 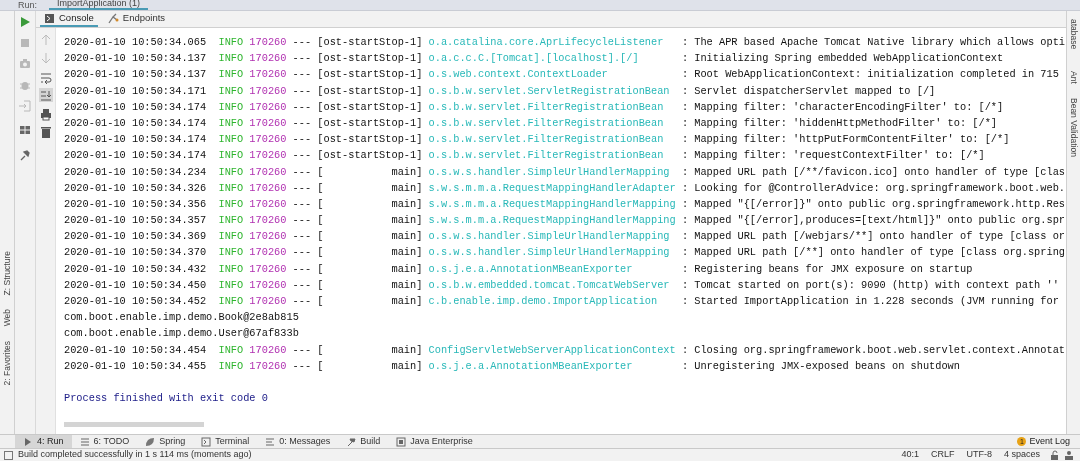 What do you see at coordinates (225, 441) in the screenshot?
I see `tool-window-tab: Terminal` at bounding box center [225, 441].